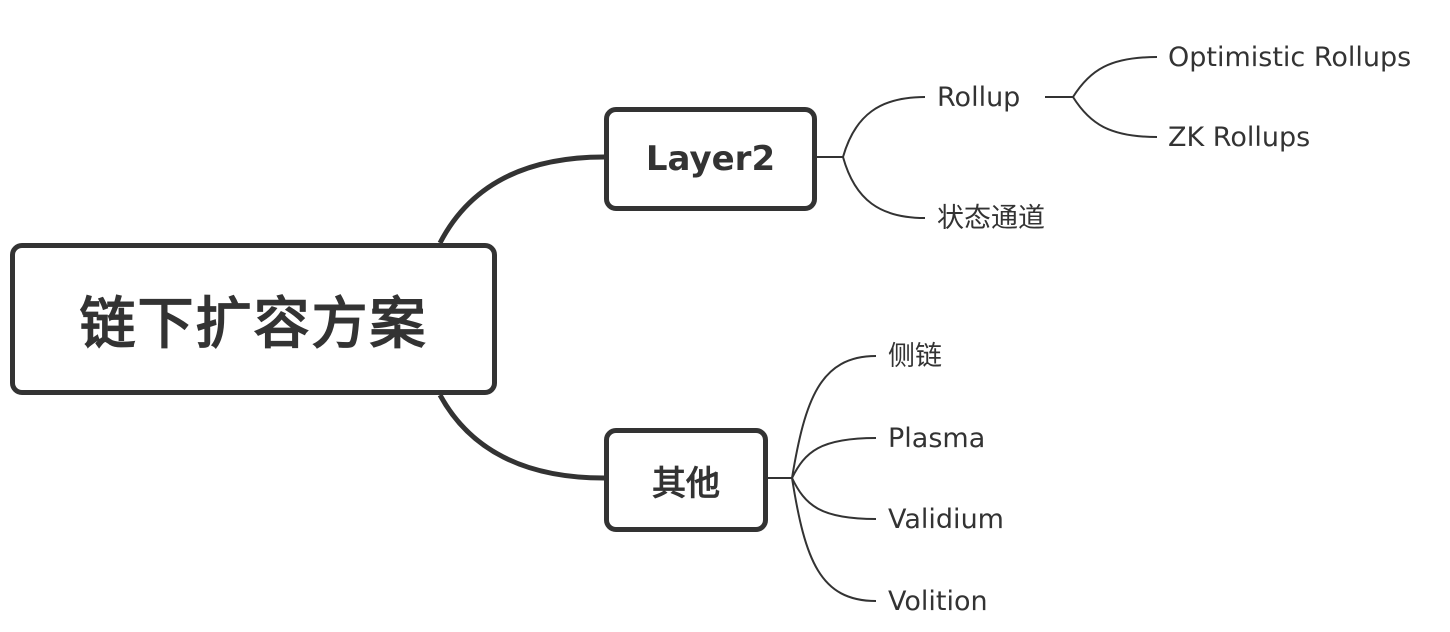  Describe the element at coordinates (521, 199) in the screenshot. I see `connector-root-layer2` at that location.